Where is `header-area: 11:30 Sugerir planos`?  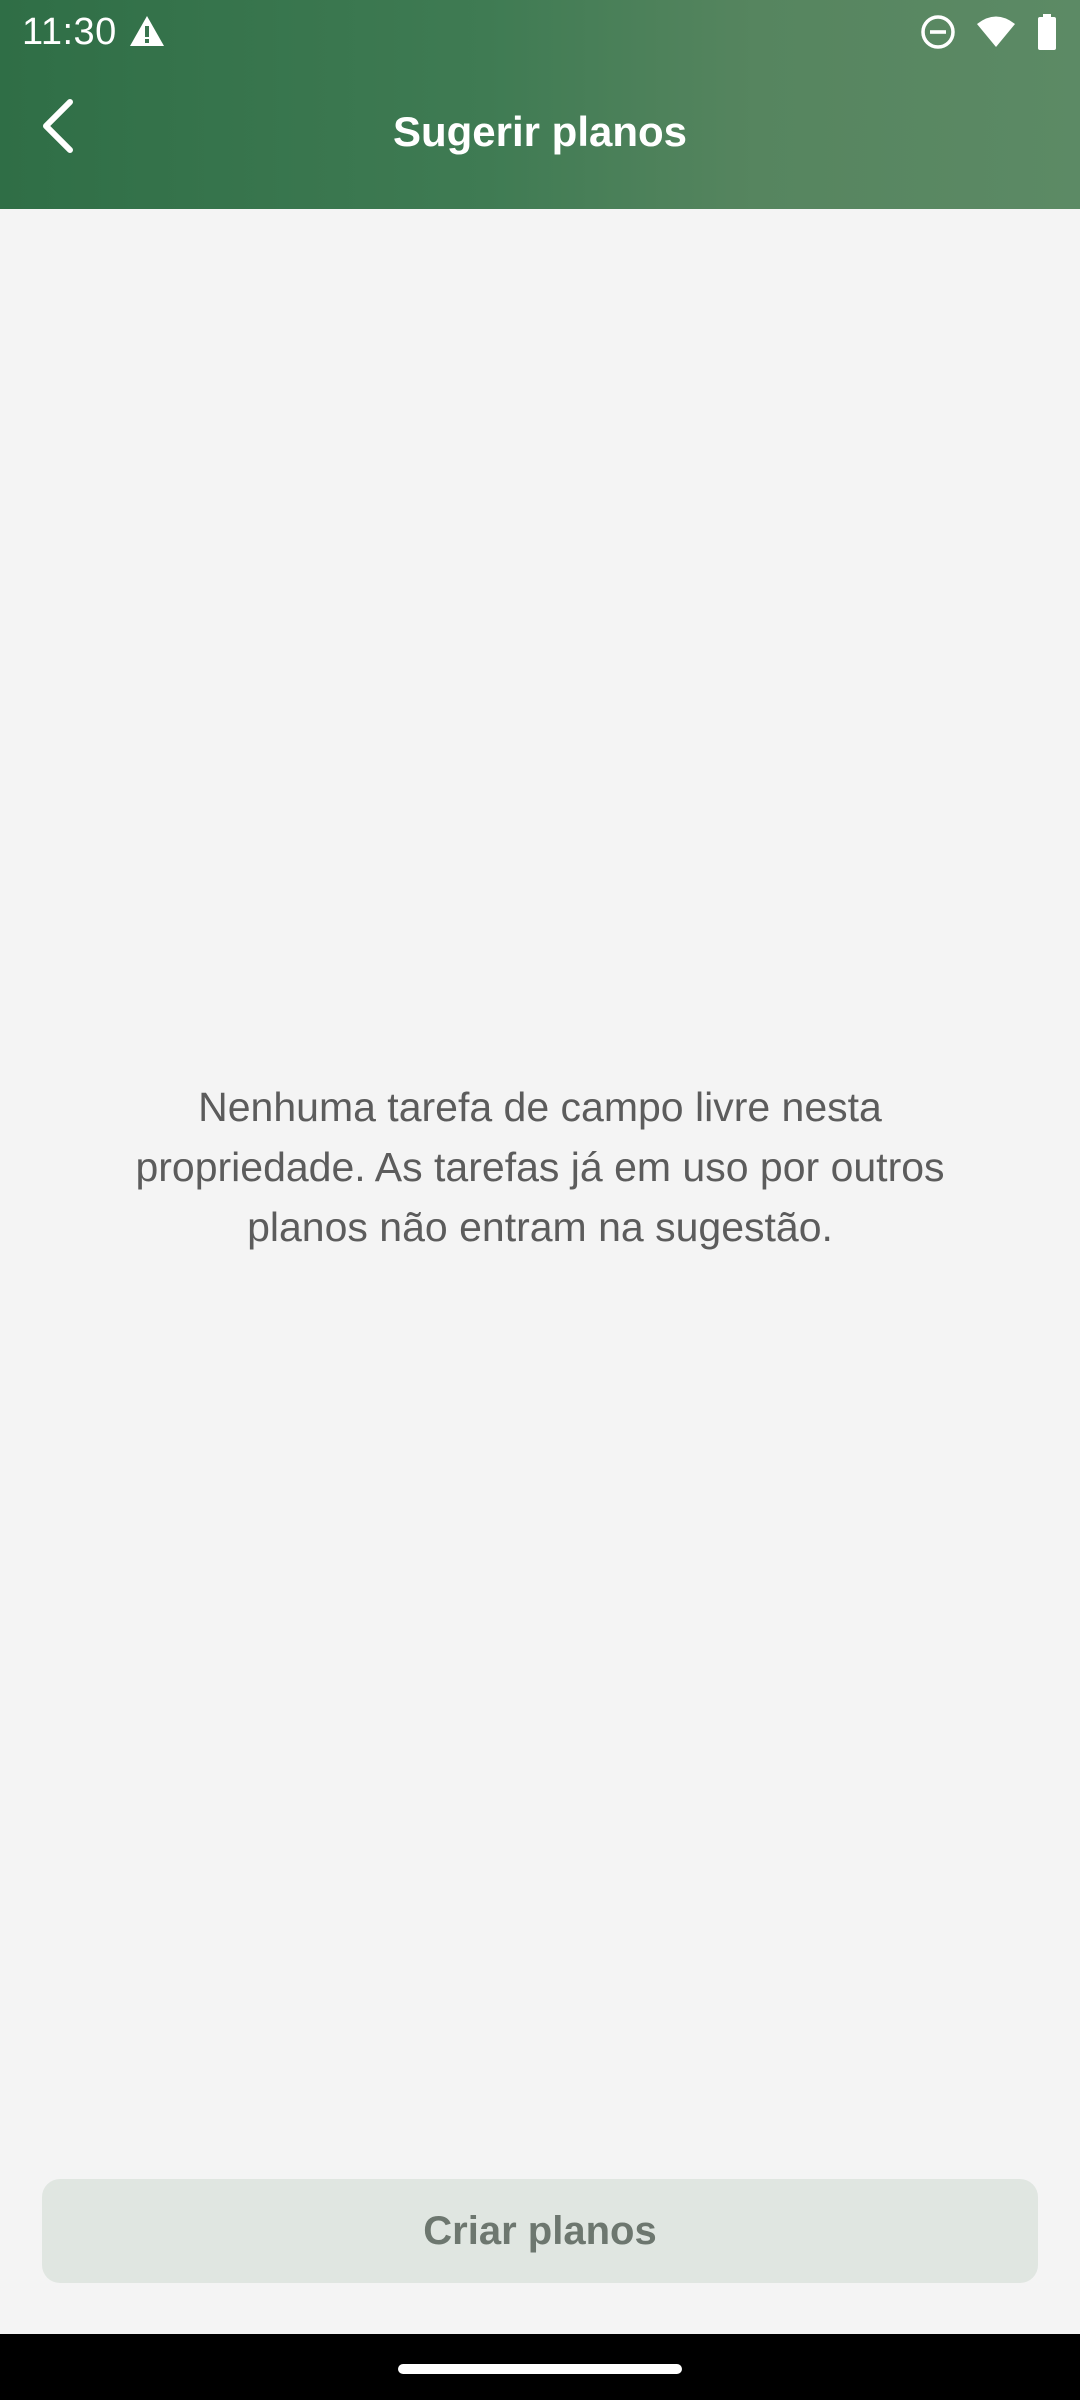
header-area: 11:30 Sugerir planos is located at coordinates (540, 104).